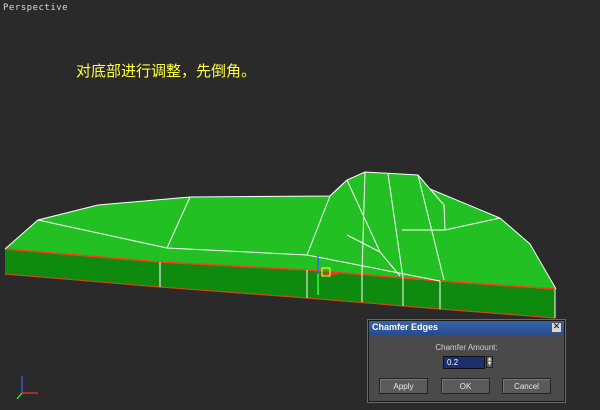 The width and height of the screenshot is (600, 410). I want to click on ok-button: OK, so click(465, 386).